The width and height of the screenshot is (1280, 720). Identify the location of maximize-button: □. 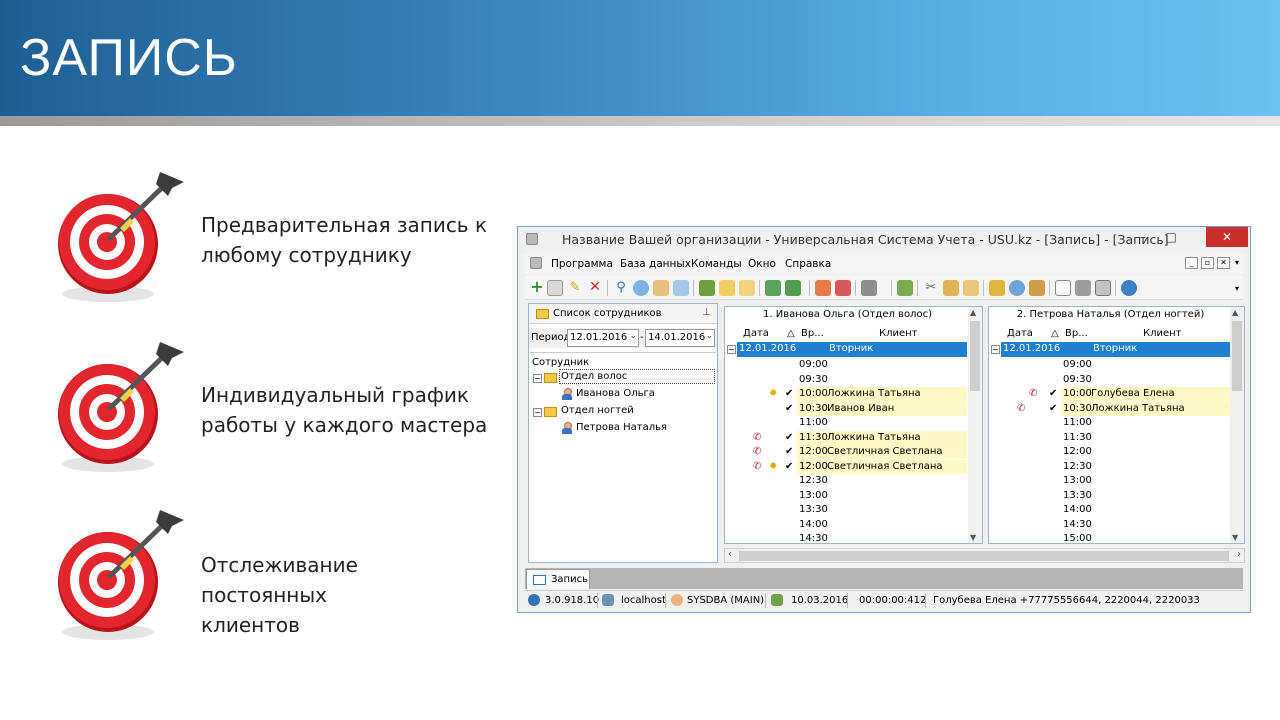
(1171, 237).